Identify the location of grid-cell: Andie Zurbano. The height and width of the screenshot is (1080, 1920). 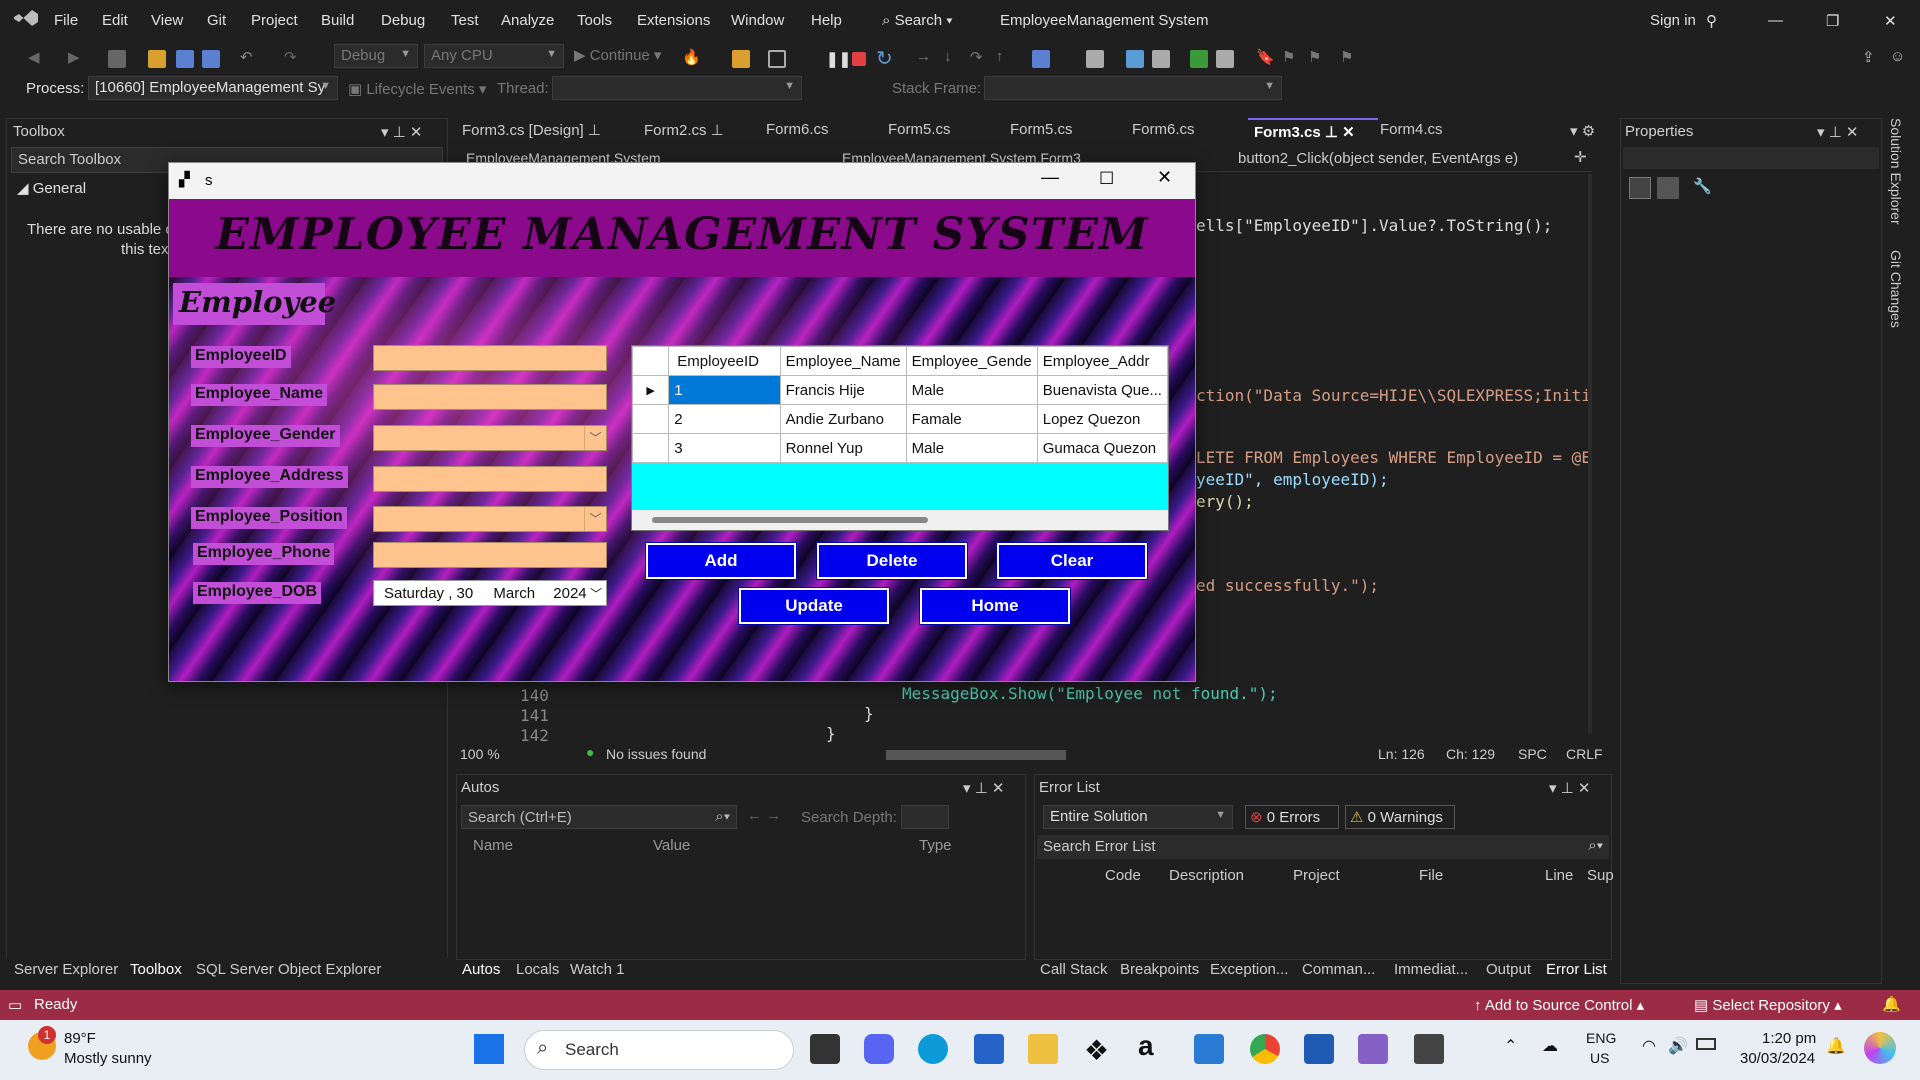
(843, 419).